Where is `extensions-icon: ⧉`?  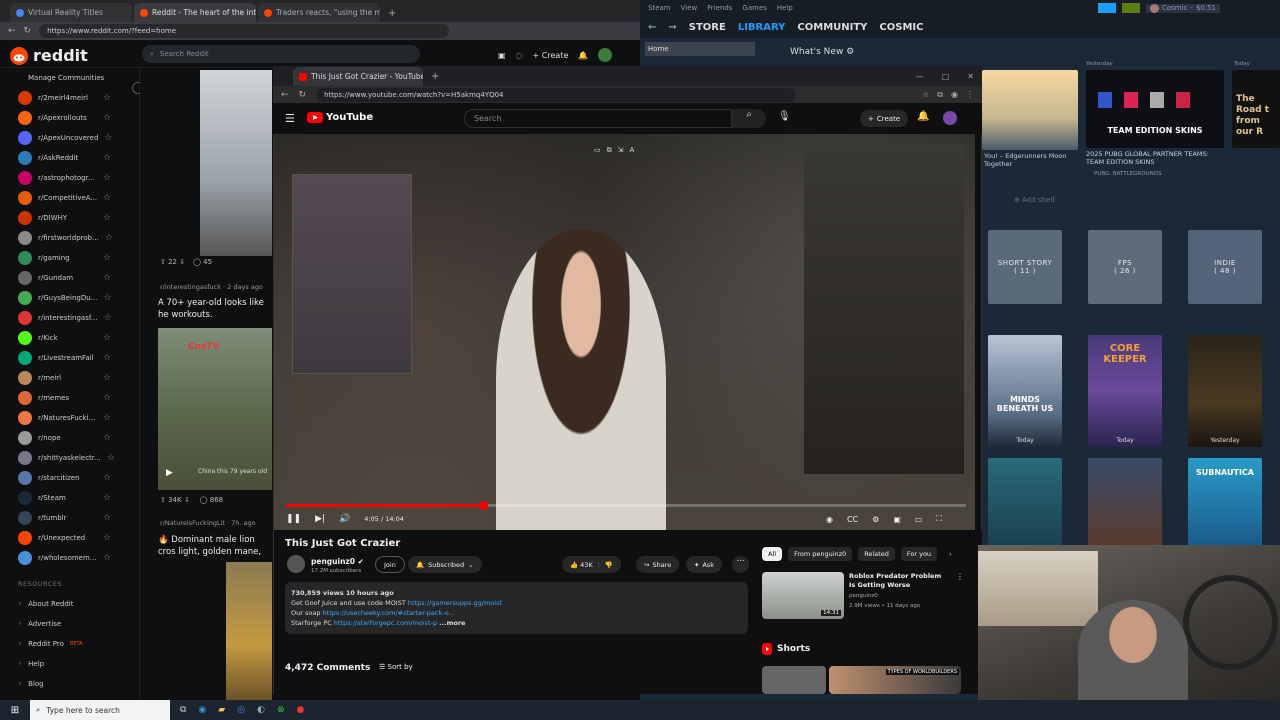
extensions-icon: ⧉ is located at coordinates (940, 95).